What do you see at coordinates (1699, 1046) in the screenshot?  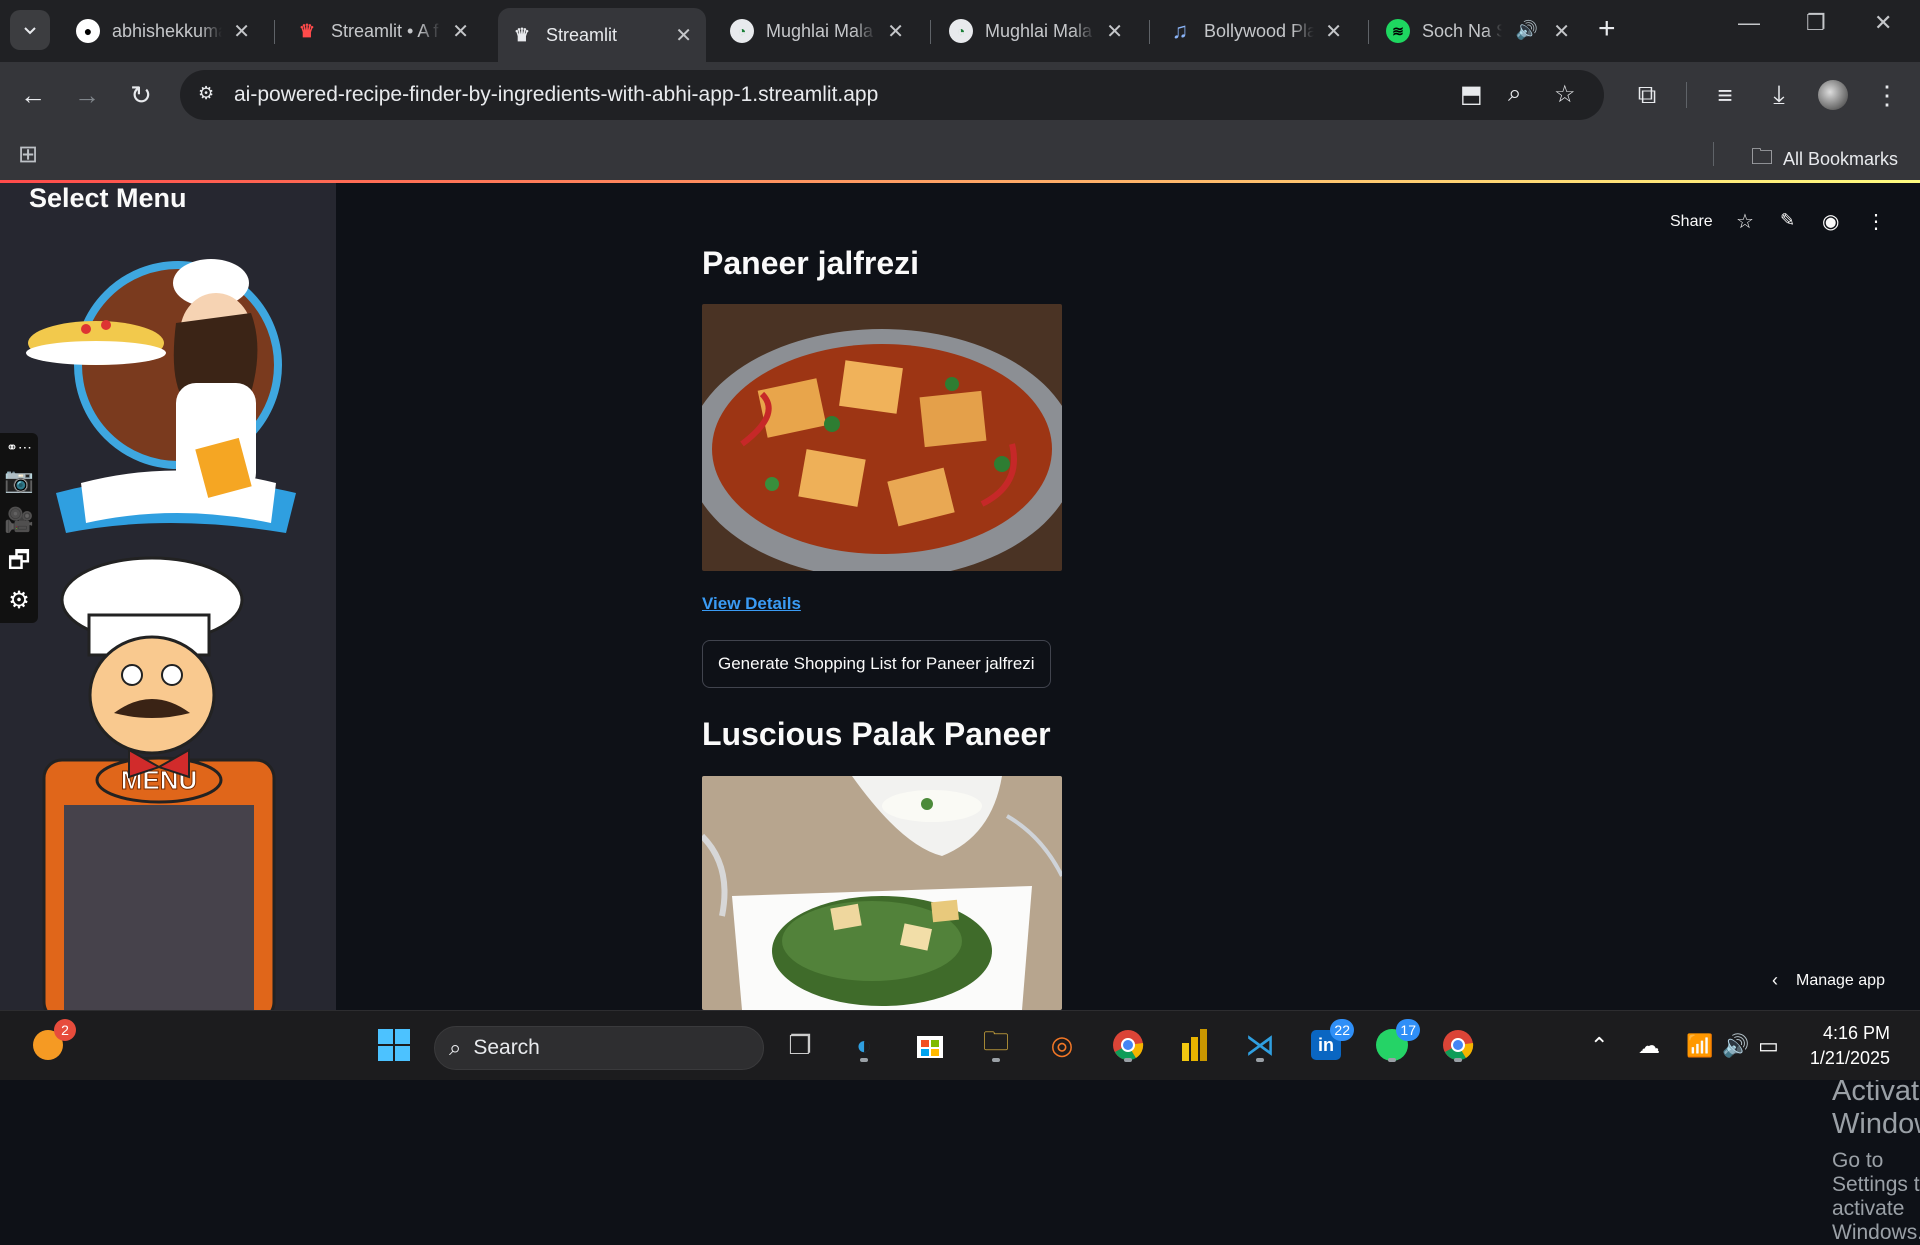 I see `wifi-icon: 📶` at bounding box center [1699, 1046].